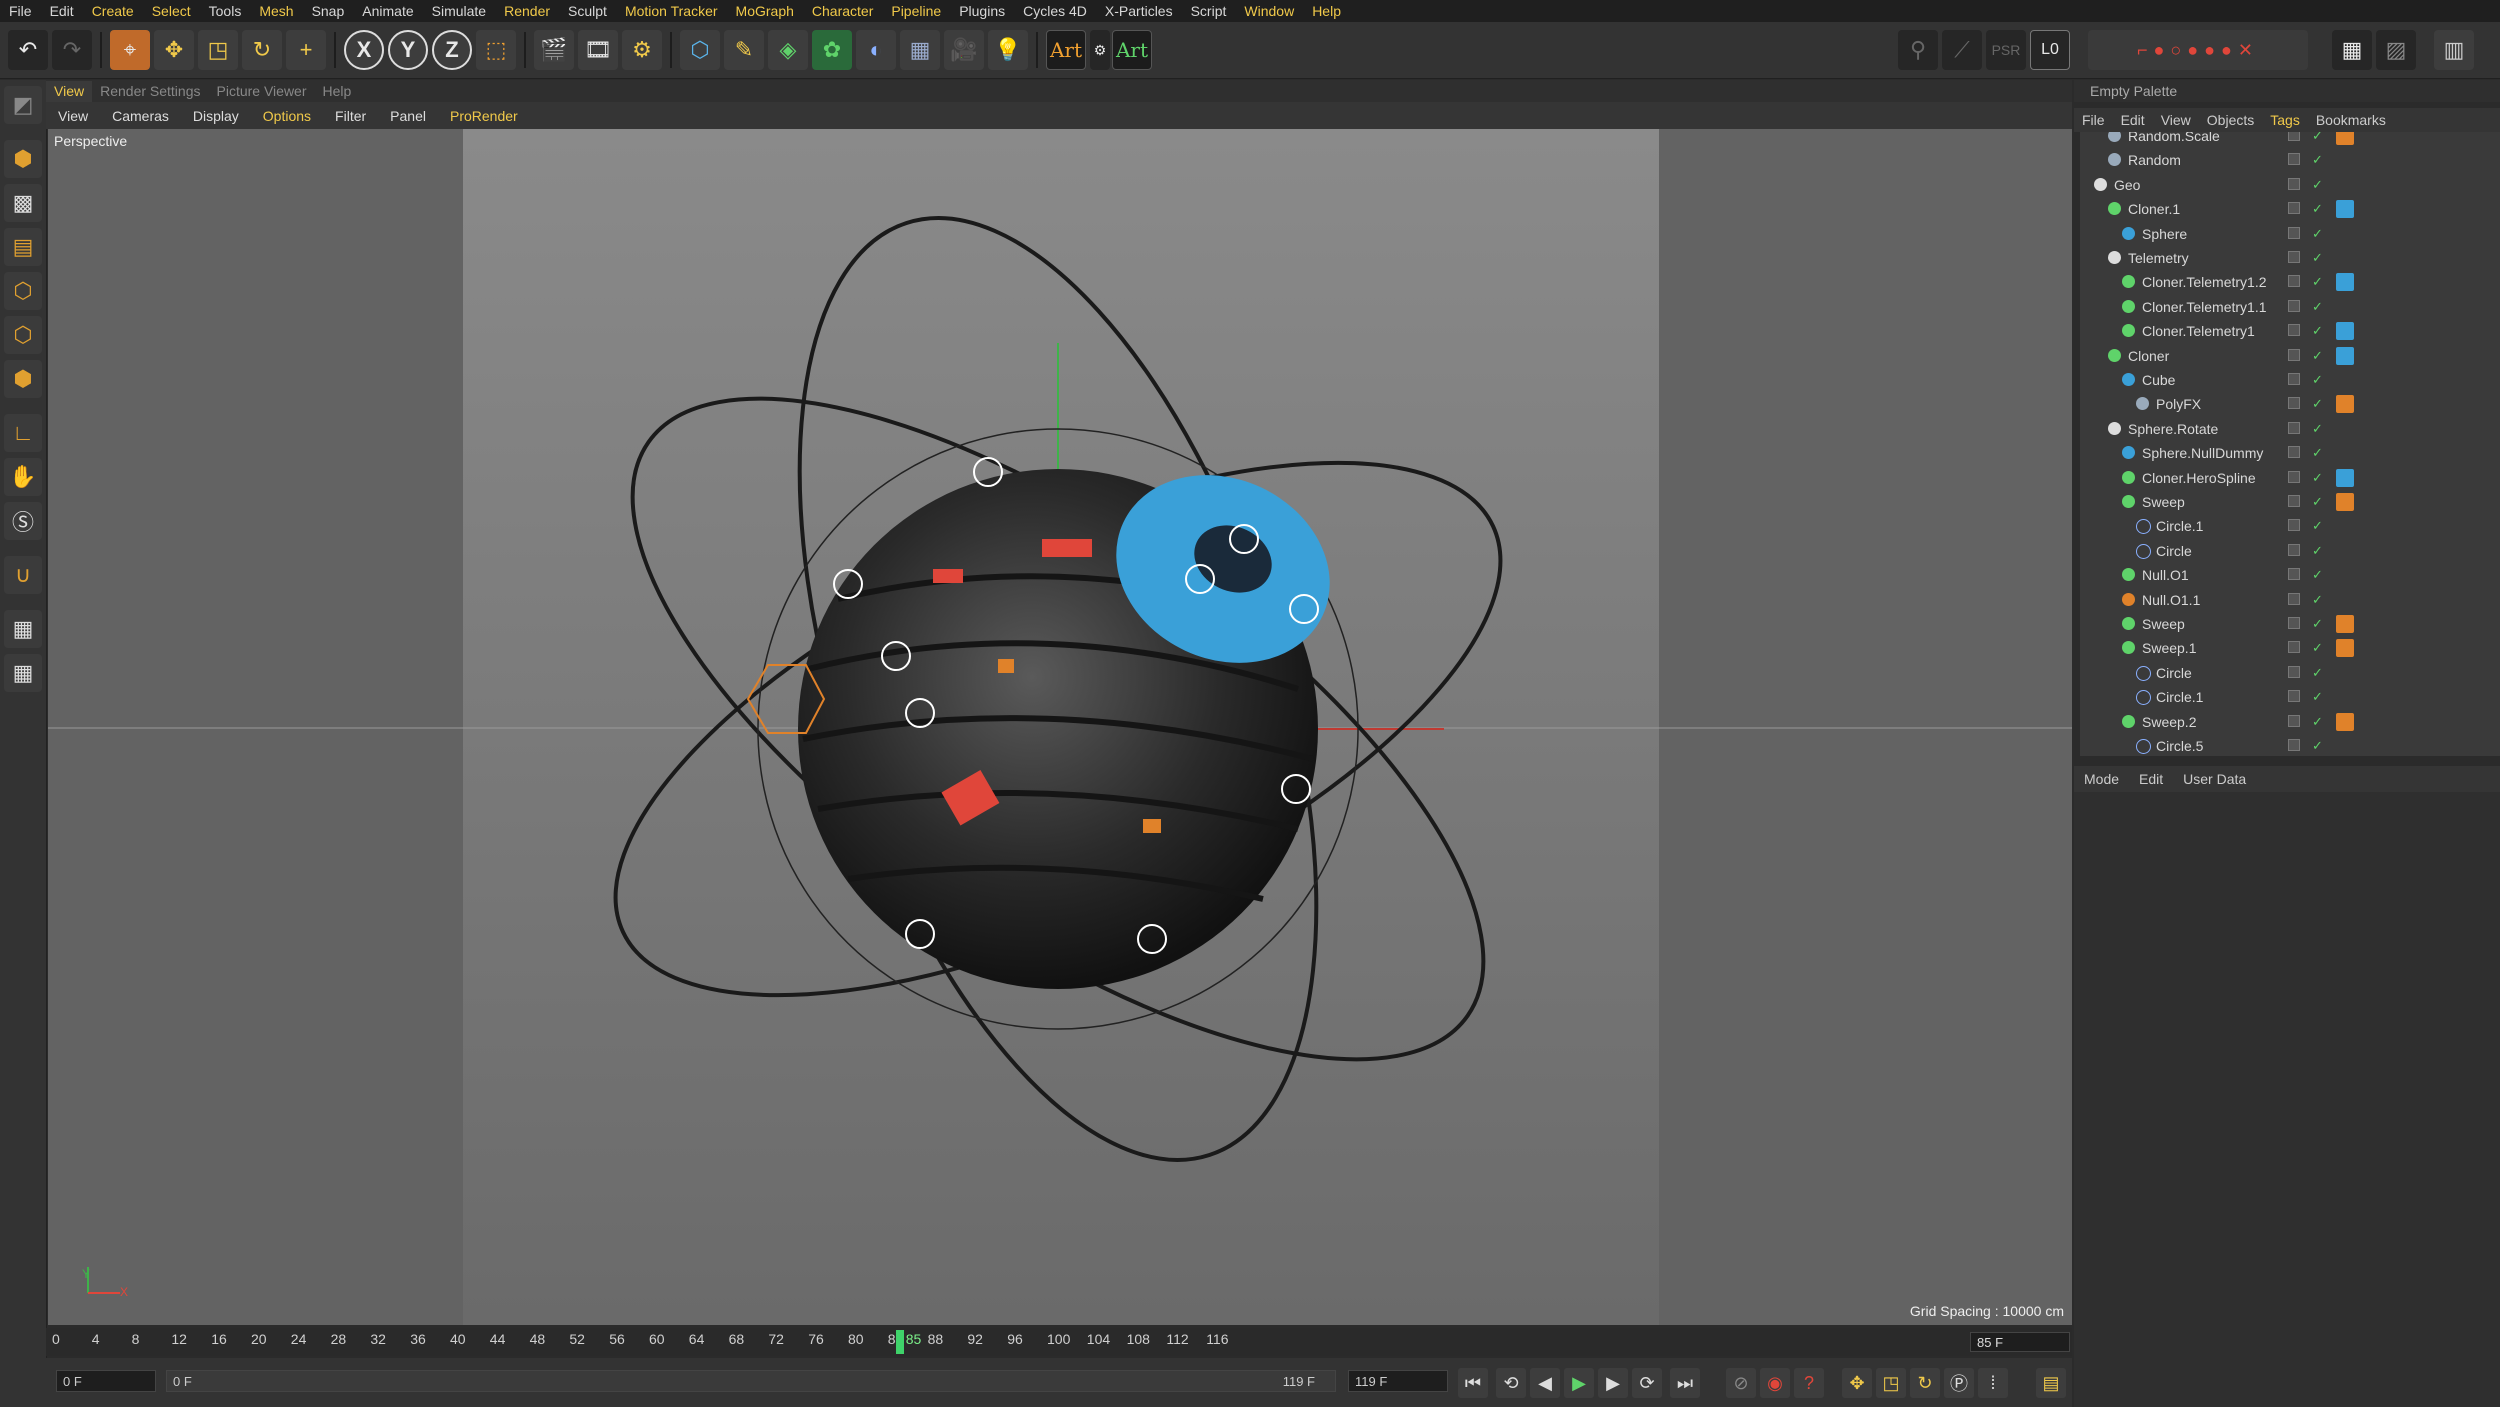  I want to click on menu-edit: Edit, so click(62, 11).